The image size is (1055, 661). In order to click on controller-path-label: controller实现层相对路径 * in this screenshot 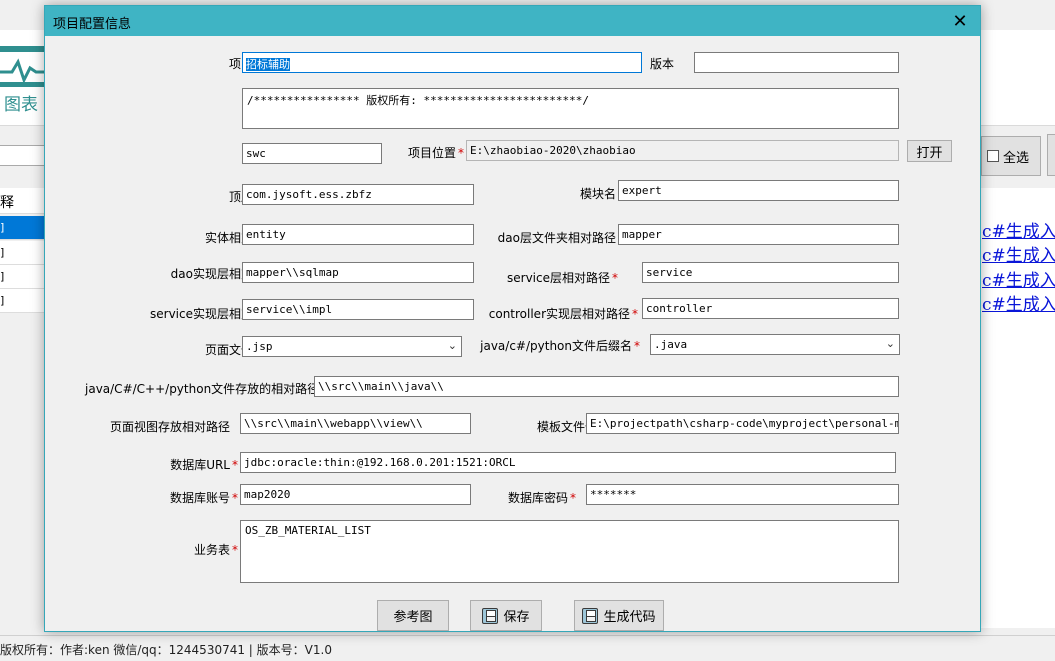, I will do `click(563, 314)`.